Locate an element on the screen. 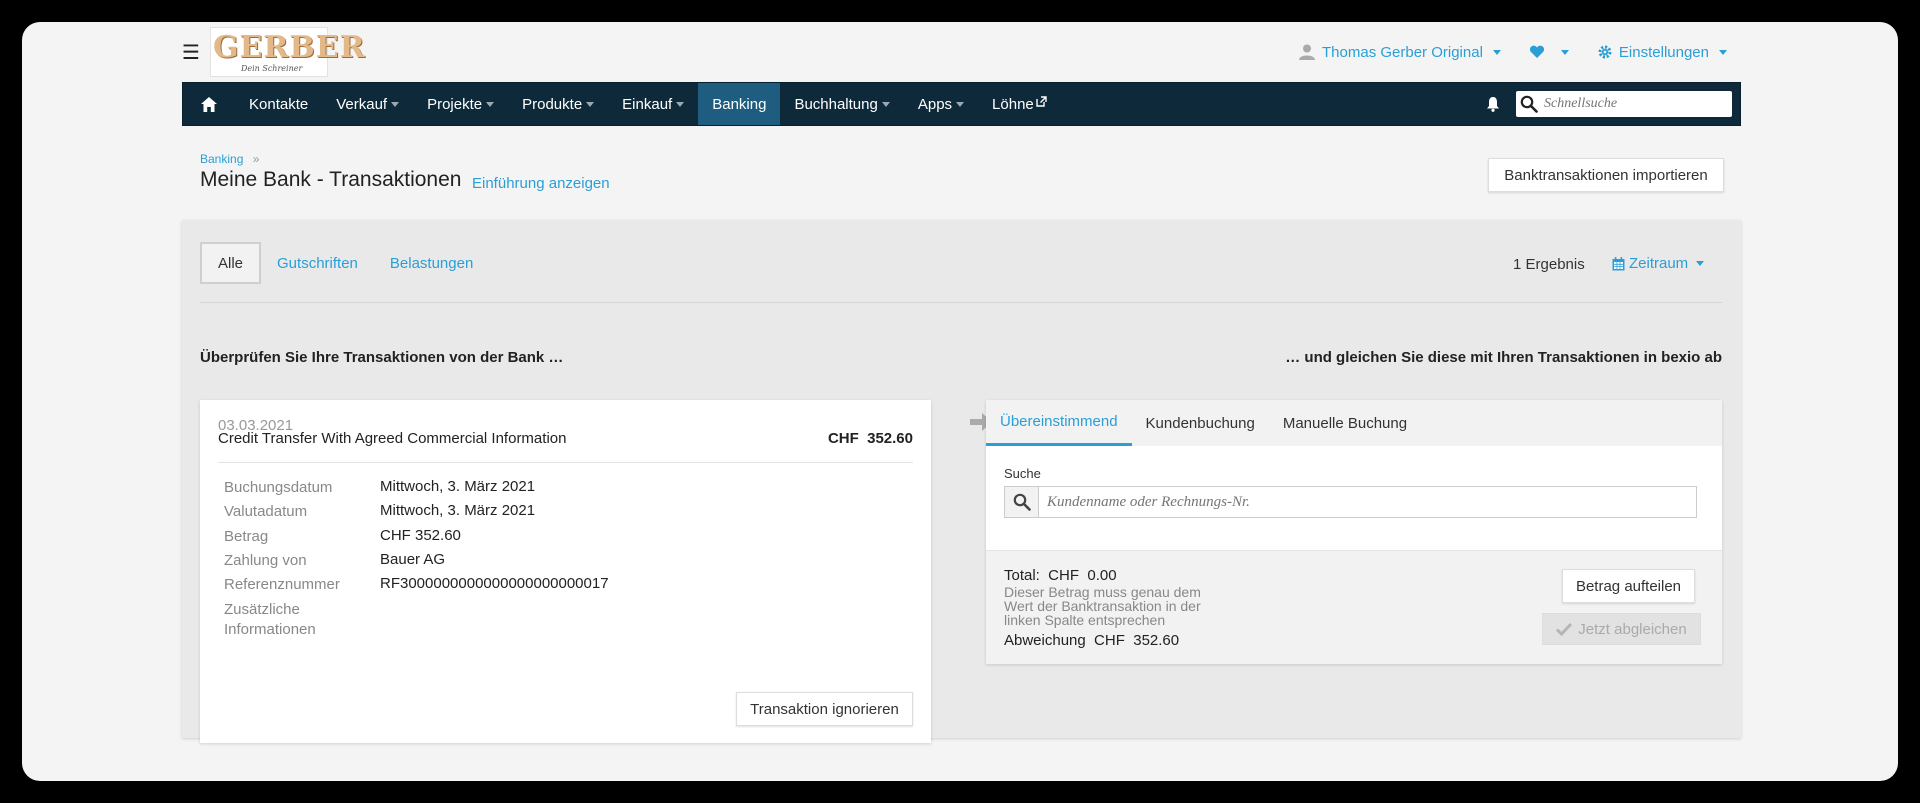  detail-value: Bauer AG is located at coordinates (413, 559).